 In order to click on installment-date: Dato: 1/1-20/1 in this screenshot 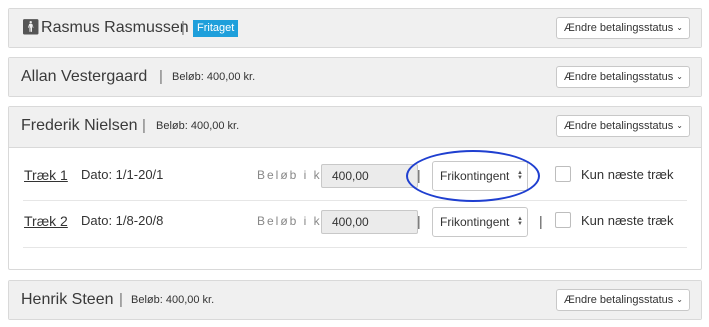, I will do `click(122, 174)`.